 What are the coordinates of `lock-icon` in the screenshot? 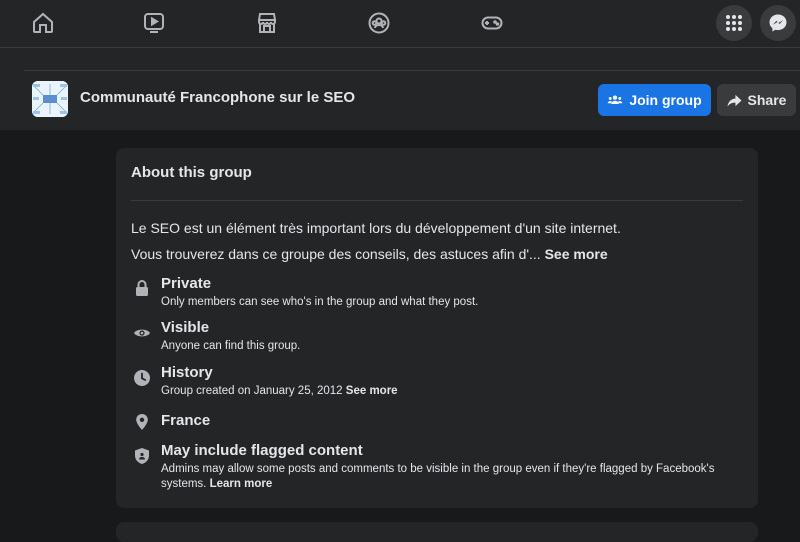 It's located at (142, 288).